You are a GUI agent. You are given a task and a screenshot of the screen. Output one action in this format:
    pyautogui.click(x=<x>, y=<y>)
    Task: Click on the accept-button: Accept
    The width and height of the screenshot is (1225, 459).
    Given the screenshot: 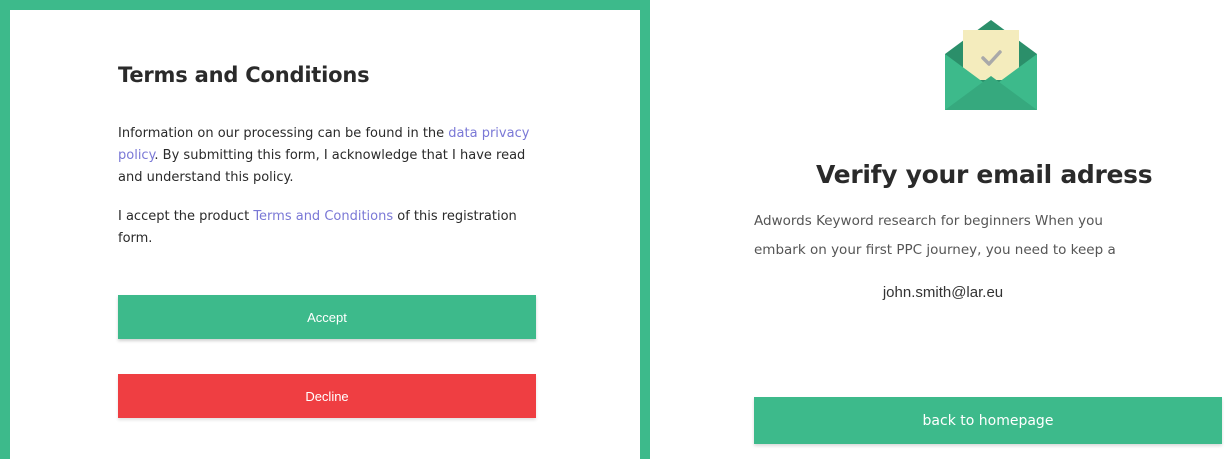 What is the action you would take?
    pyautogui.click(x=327, y=317)
    